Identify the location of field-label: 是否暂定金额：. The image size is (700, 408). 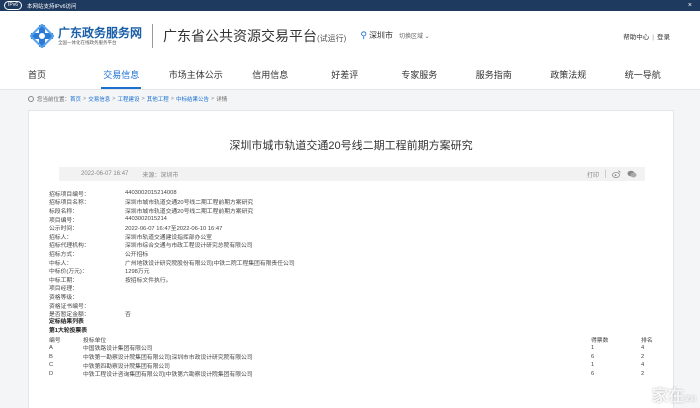
(69, 315).